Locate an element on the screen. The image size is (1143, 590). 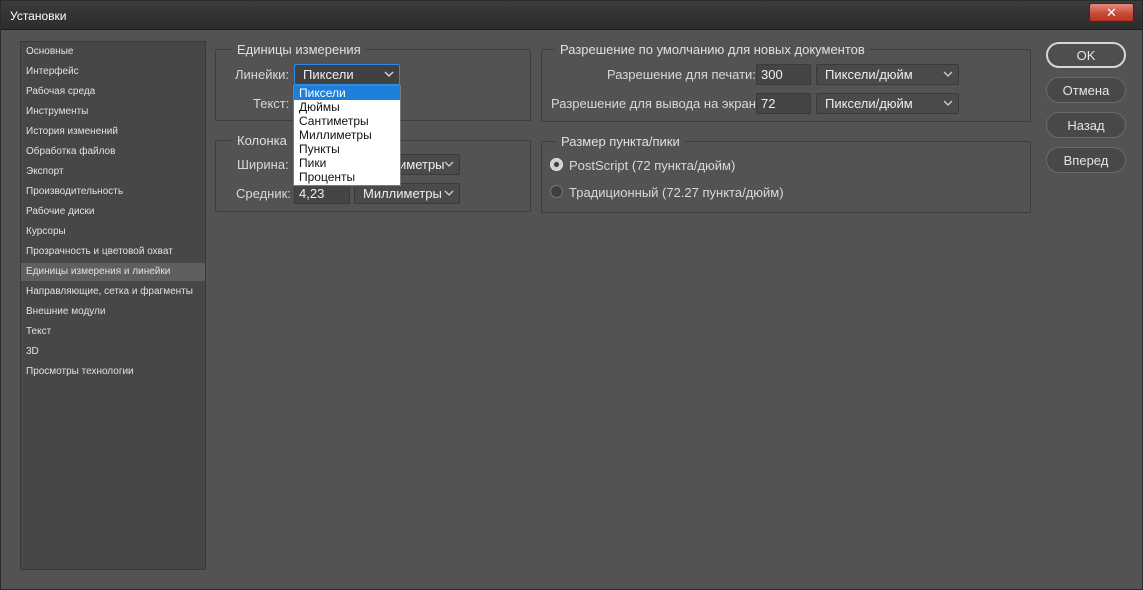
sidebar-item: Экспорт is located at coordinates (113, 172).